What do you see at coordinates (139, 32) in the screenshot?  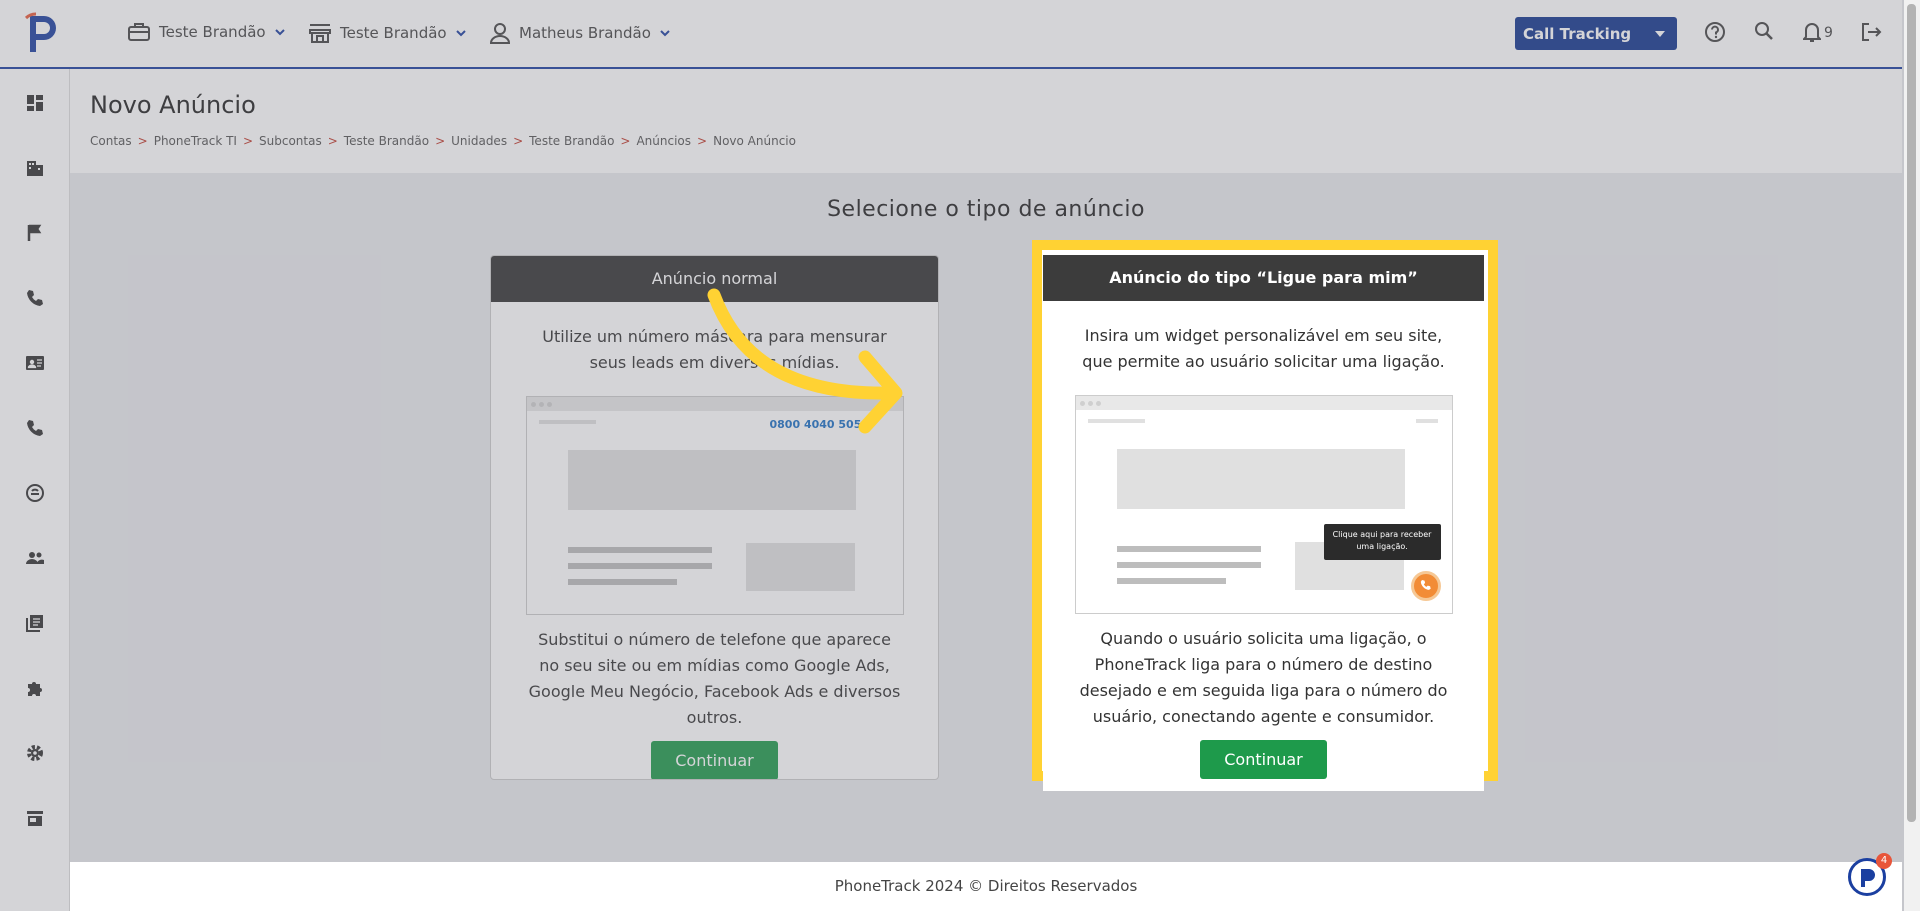 I see `briefcase-icon` at bounding box center [139, 32].